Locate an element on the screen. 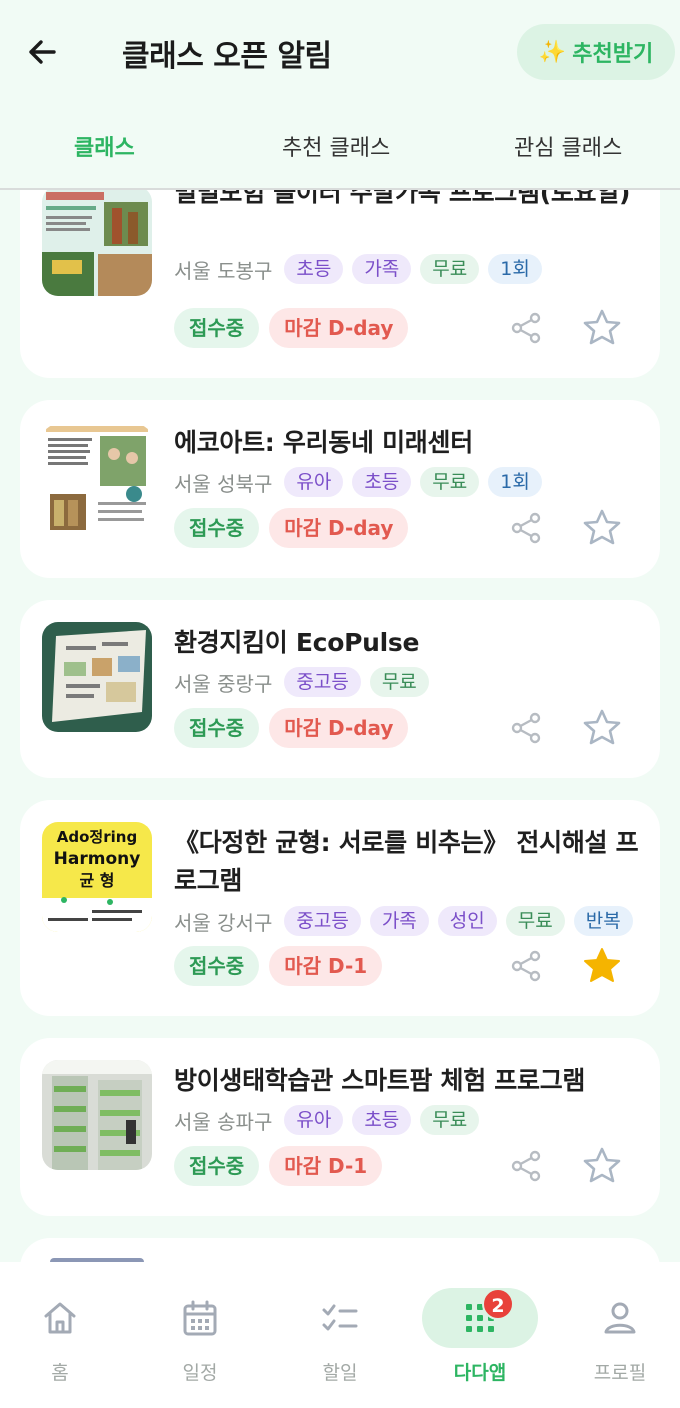 This screenshot has width=680, height=1408. class-meta: 서울 도봉구 초등 가족 무료 1회 is located at coordinates (358, 269).